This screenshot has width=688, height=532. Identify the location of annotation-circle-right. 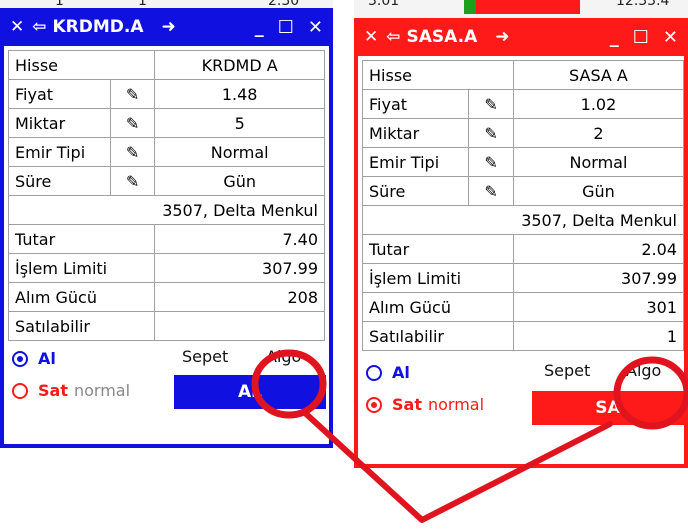
(650, 393).